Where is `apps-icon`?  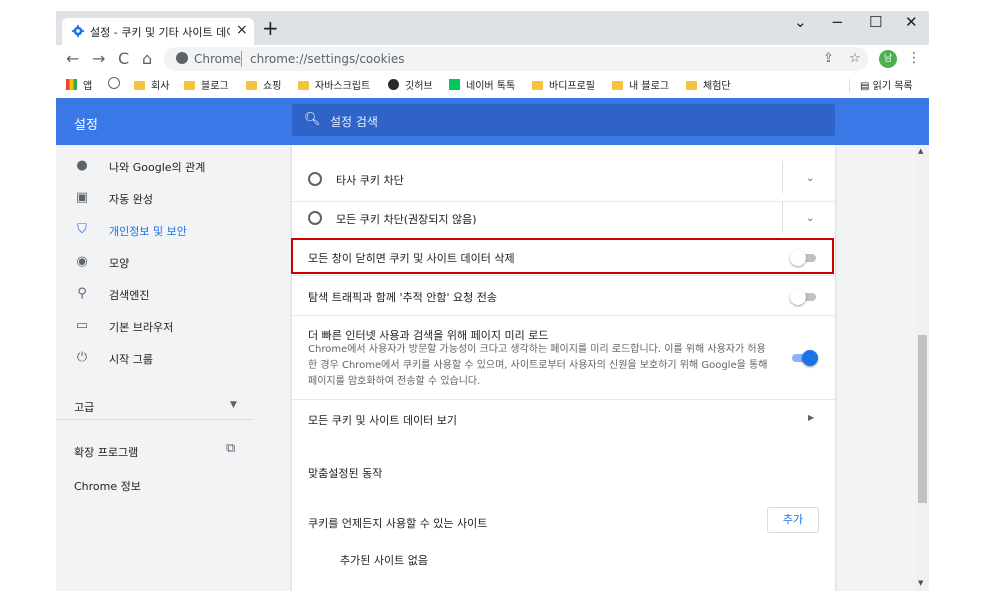 apps-icon is located at coordinates (71, 84).